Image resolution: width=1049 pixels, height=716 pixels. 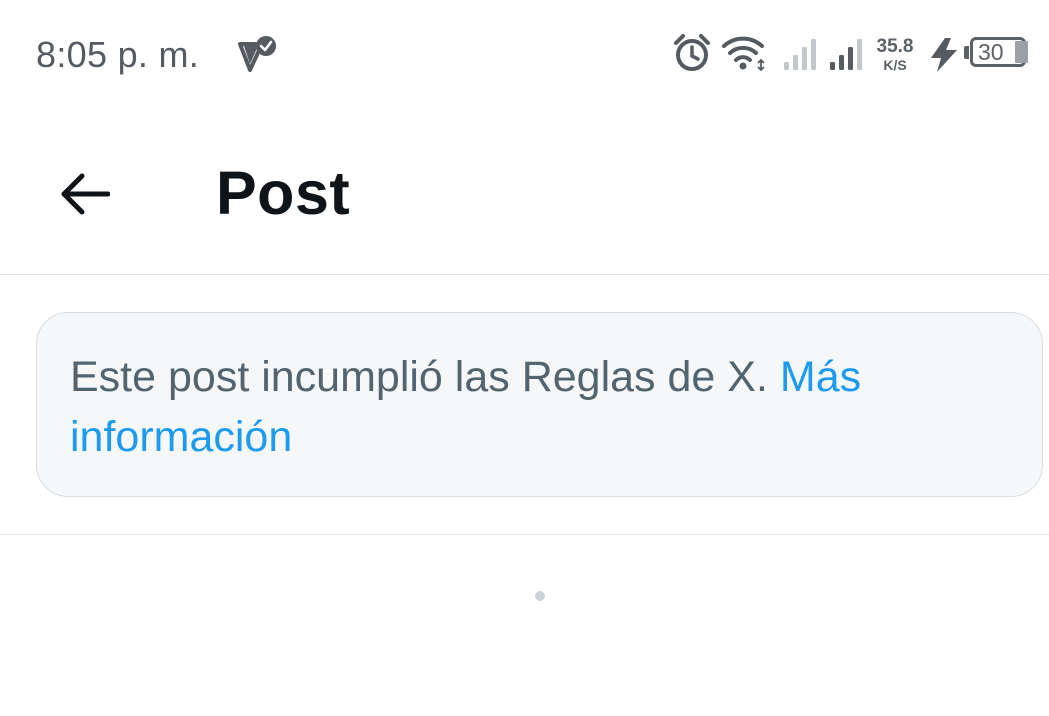 What do you see at coordinates (419, 377) in the screenshot?
I see `notice-text: Este post incumplió las Reglas de X.` at bounding box center [419, 377].